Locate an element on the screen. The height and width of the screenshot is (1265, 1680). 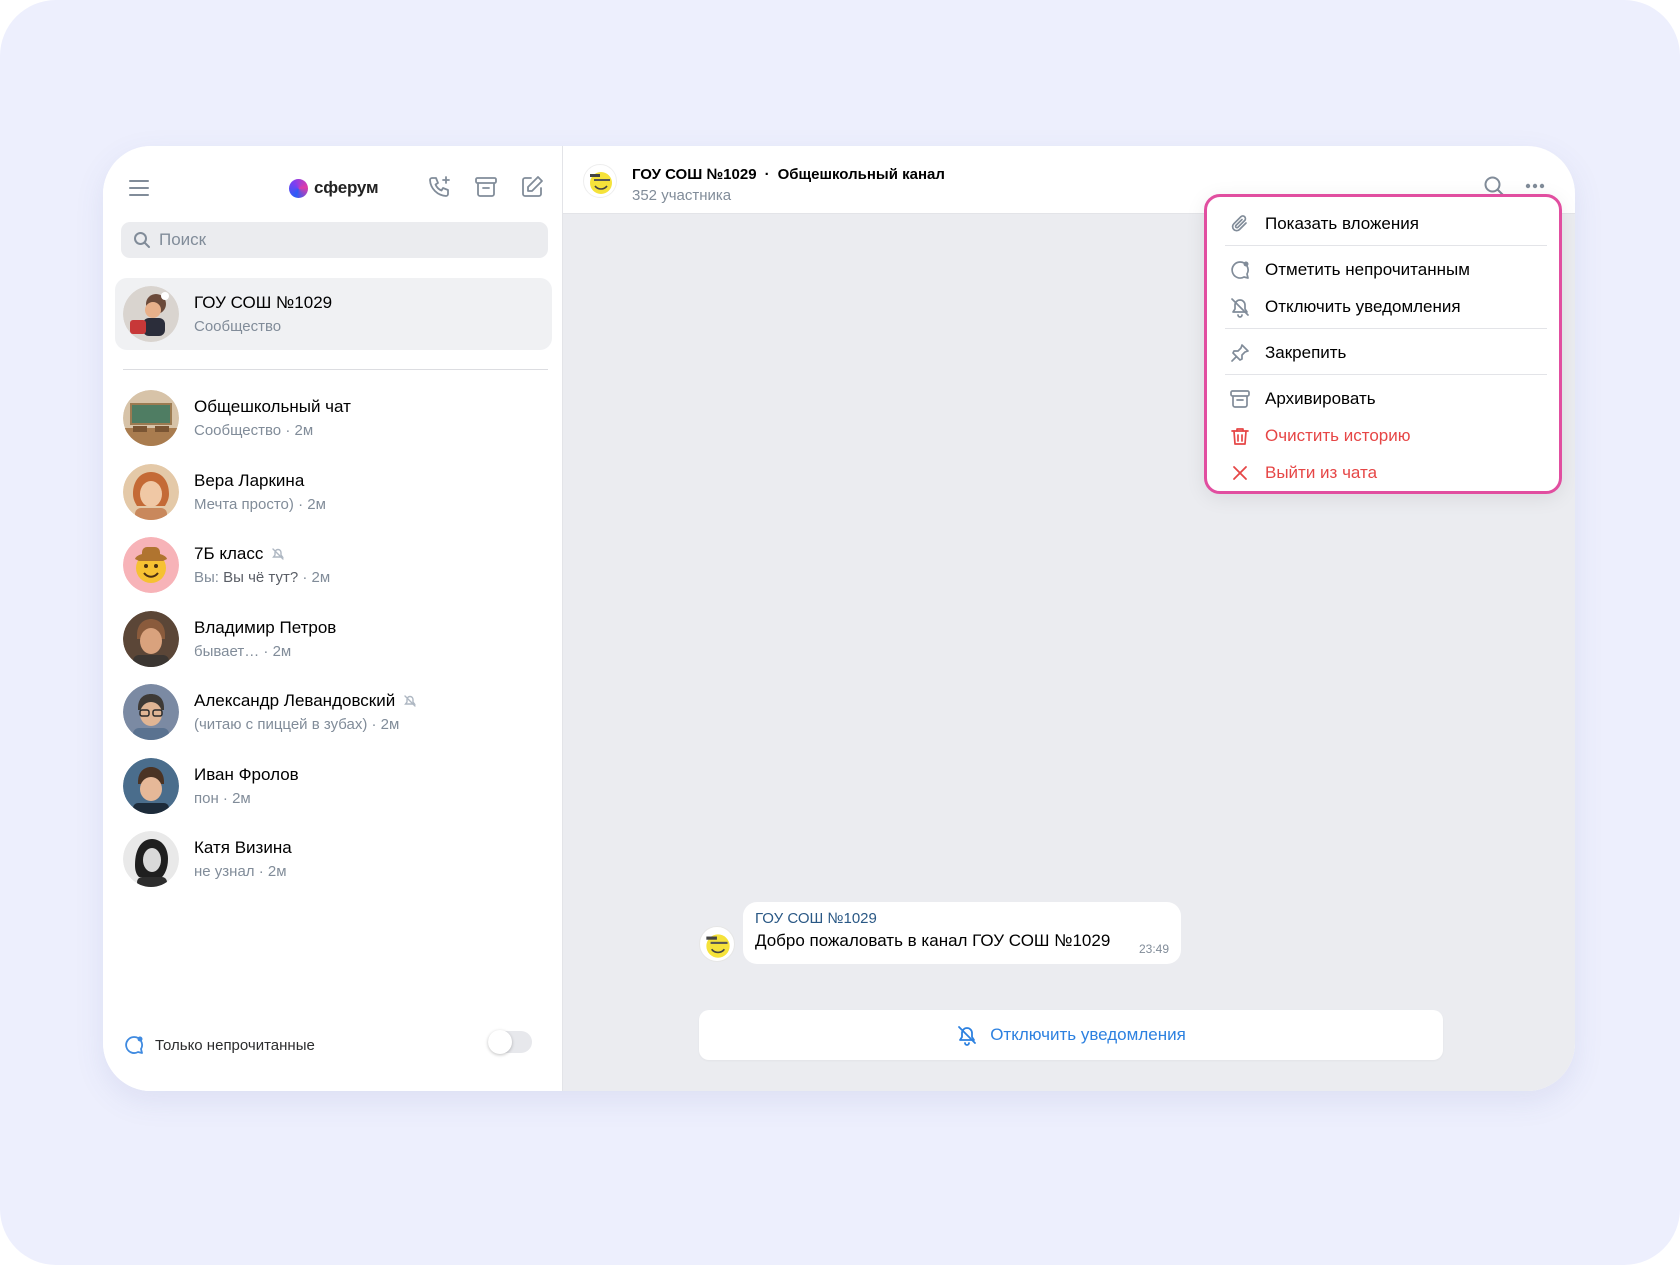
chat-title: ГОУ СОШ №1029 is located at coordinates (263, 302).